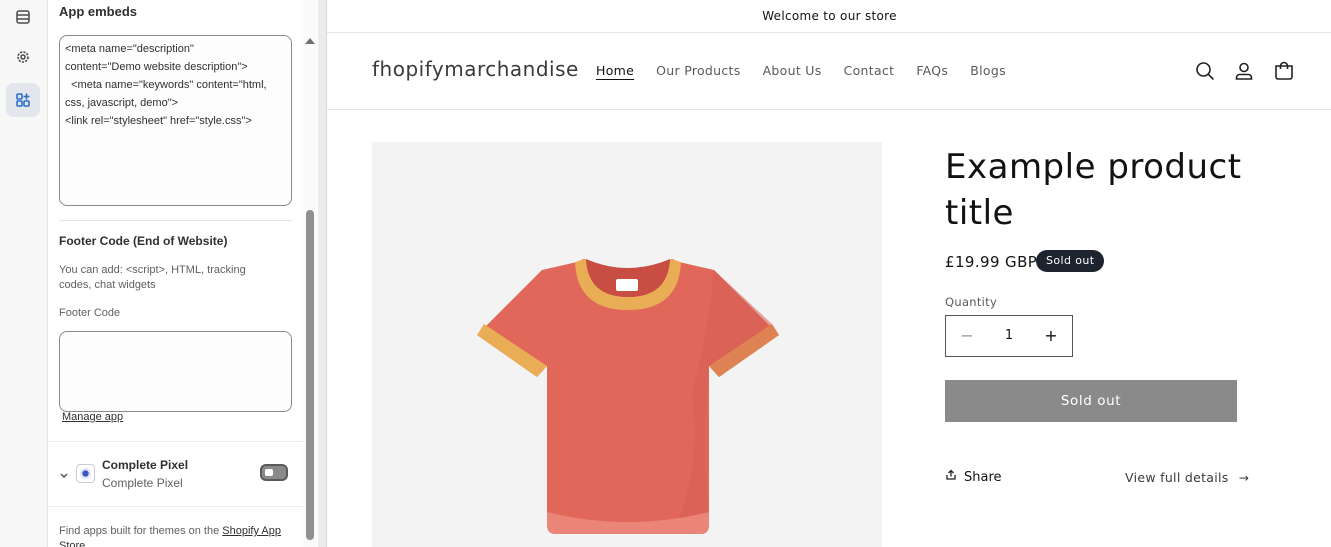 Image resolution: width=1331 pixels, height=547 pixels. What do you see at coordinates (932, 70) in the screenshot?
I see `nav-faqs: FAQs` at bounding box center [932, 70].